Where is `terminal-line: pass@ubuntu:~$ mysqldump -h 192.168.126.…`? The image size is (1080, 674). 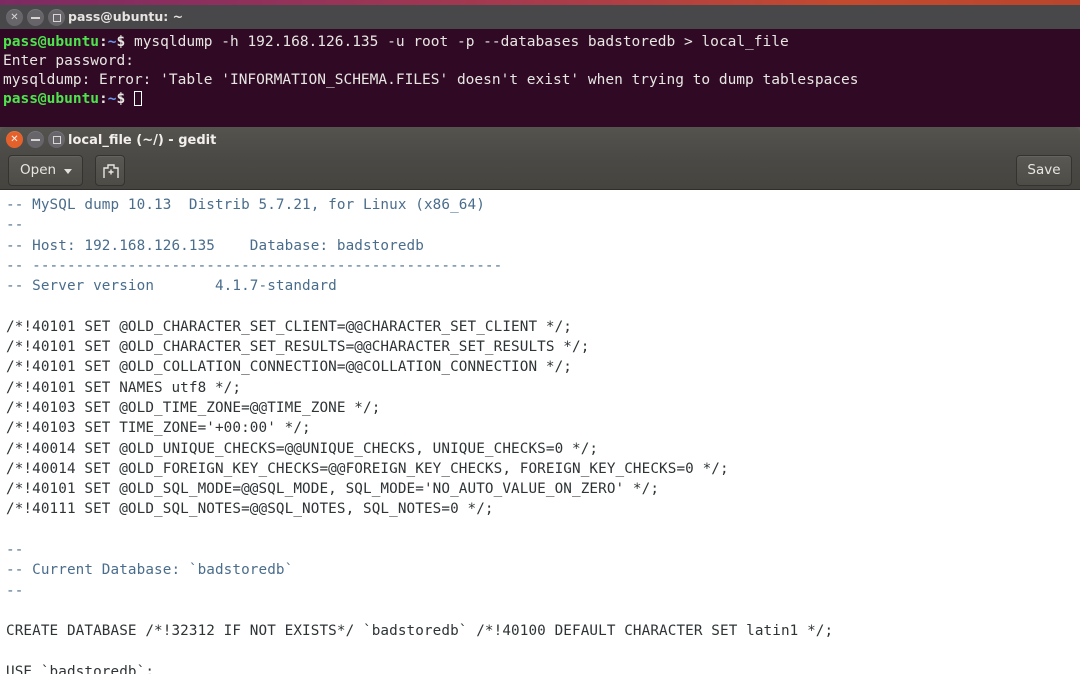 terminal-line: pass@ubuntu:~$ mysqldump -h 192.168.126.… is located at coordinates (541, 42).